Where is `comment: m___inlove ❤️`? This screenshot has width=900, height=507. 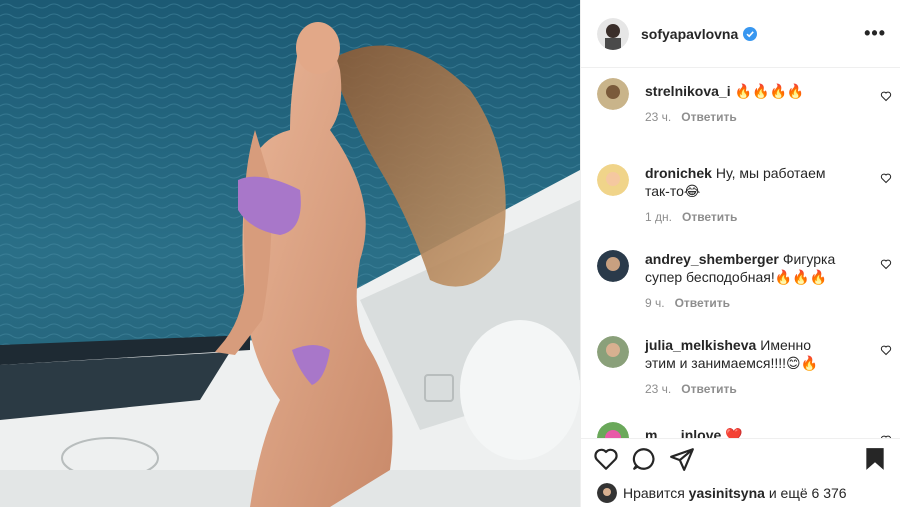 comment: m___inlove ❤️ is located at coordinates (740, 429).